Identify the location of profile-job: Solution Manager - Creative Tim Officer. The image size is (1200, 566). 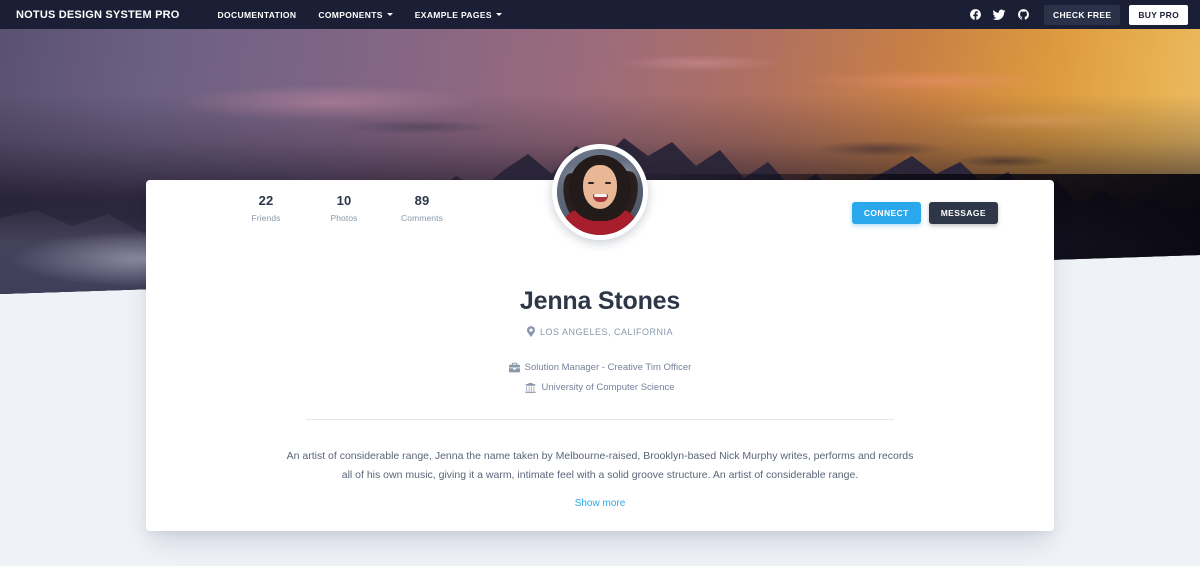
(600, 367).